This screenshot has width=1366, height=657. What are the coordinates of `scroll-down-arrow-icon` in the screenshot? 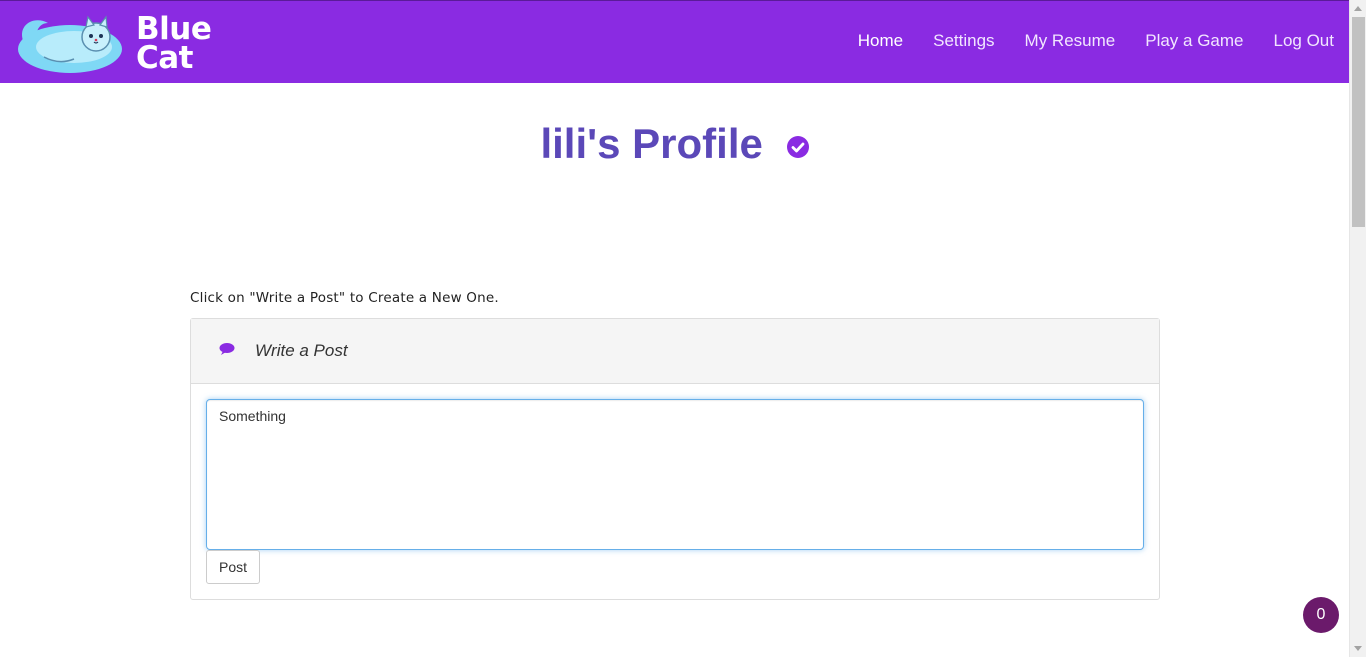 It's located at (1358, 648).